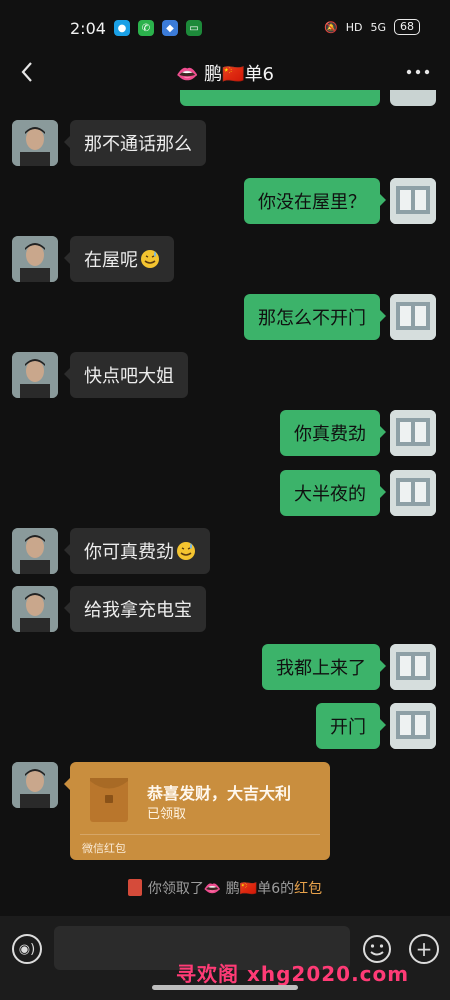 The height and width of the screenshot is (1000, 450). I want to click on system-notice: 你领取了👄 鹏🇨🇳单6的红包, so click(225, 888).